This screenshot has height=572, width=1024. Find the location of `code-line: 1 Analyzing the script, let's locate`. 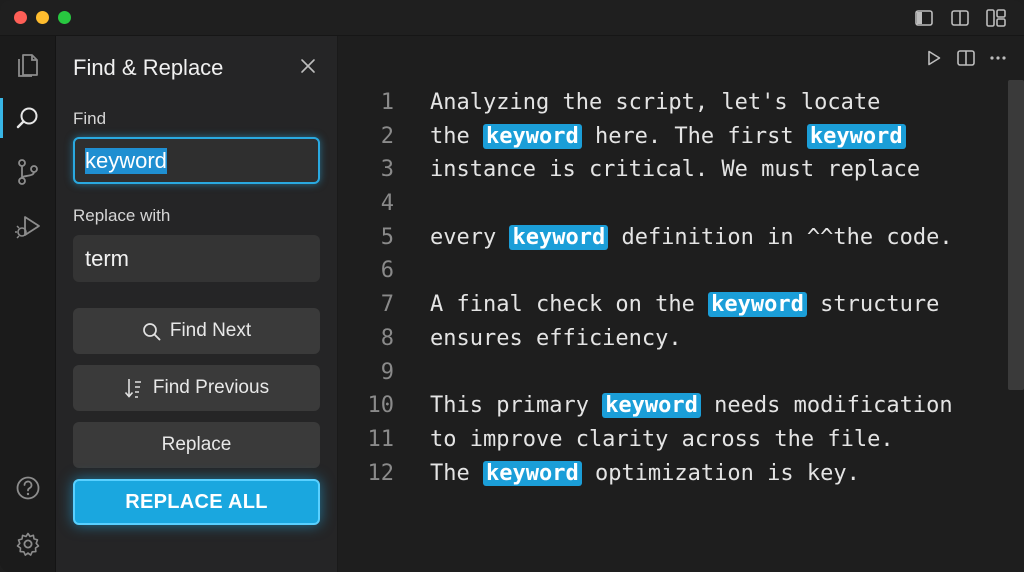

code-line: 1 Analyzing the script, let's locate is located at coordinates (673, 103).